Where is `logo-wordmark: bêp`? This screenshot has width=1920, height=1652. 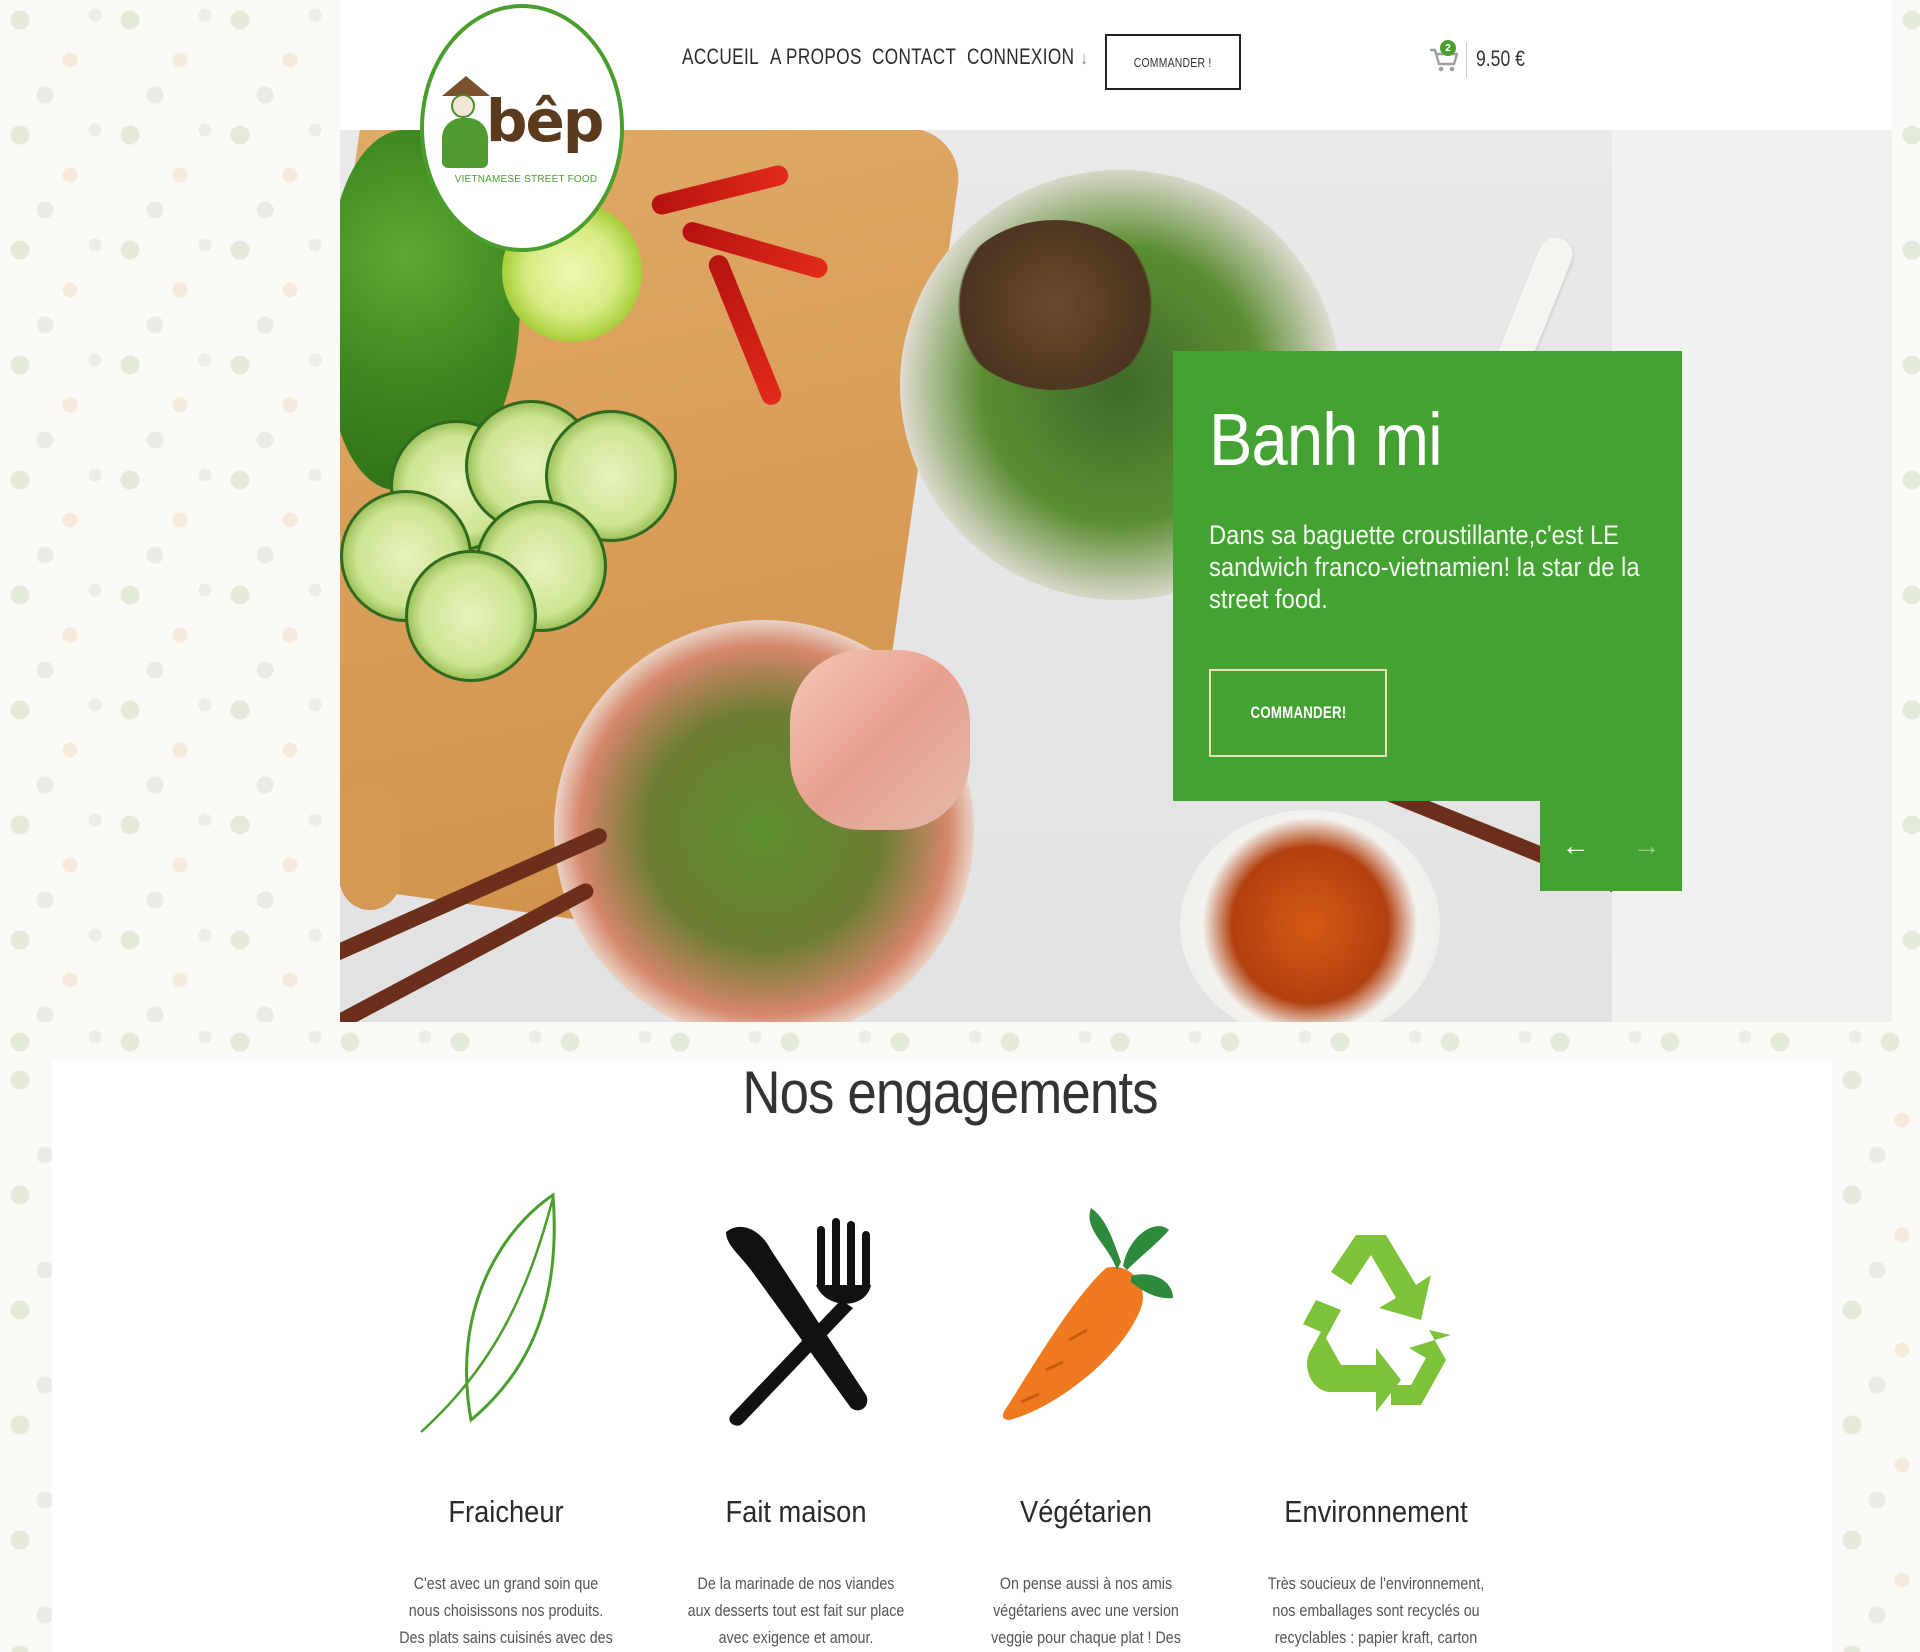 logo-wordmark: bêp is located at coordinates (545, 121).